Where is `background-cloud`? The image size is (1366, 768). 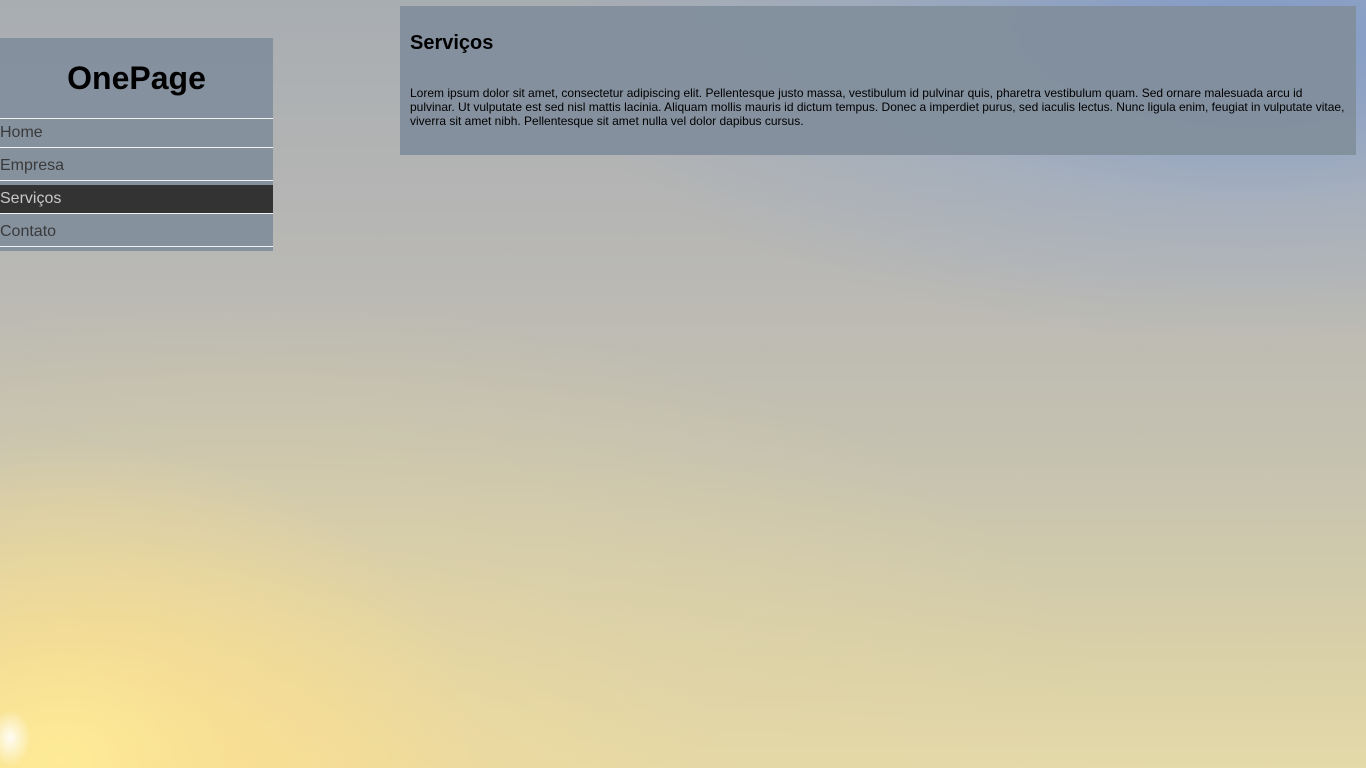
background-cloud is located at coordinates (25, 723).